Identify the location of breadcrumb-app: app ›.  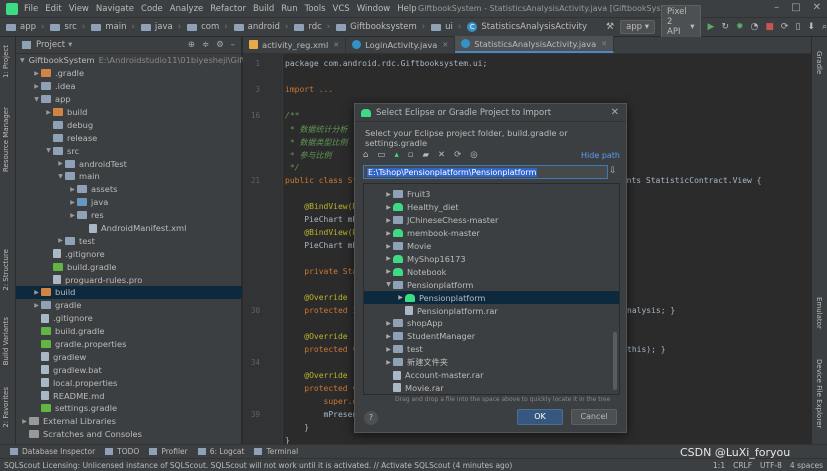
(25, 27).